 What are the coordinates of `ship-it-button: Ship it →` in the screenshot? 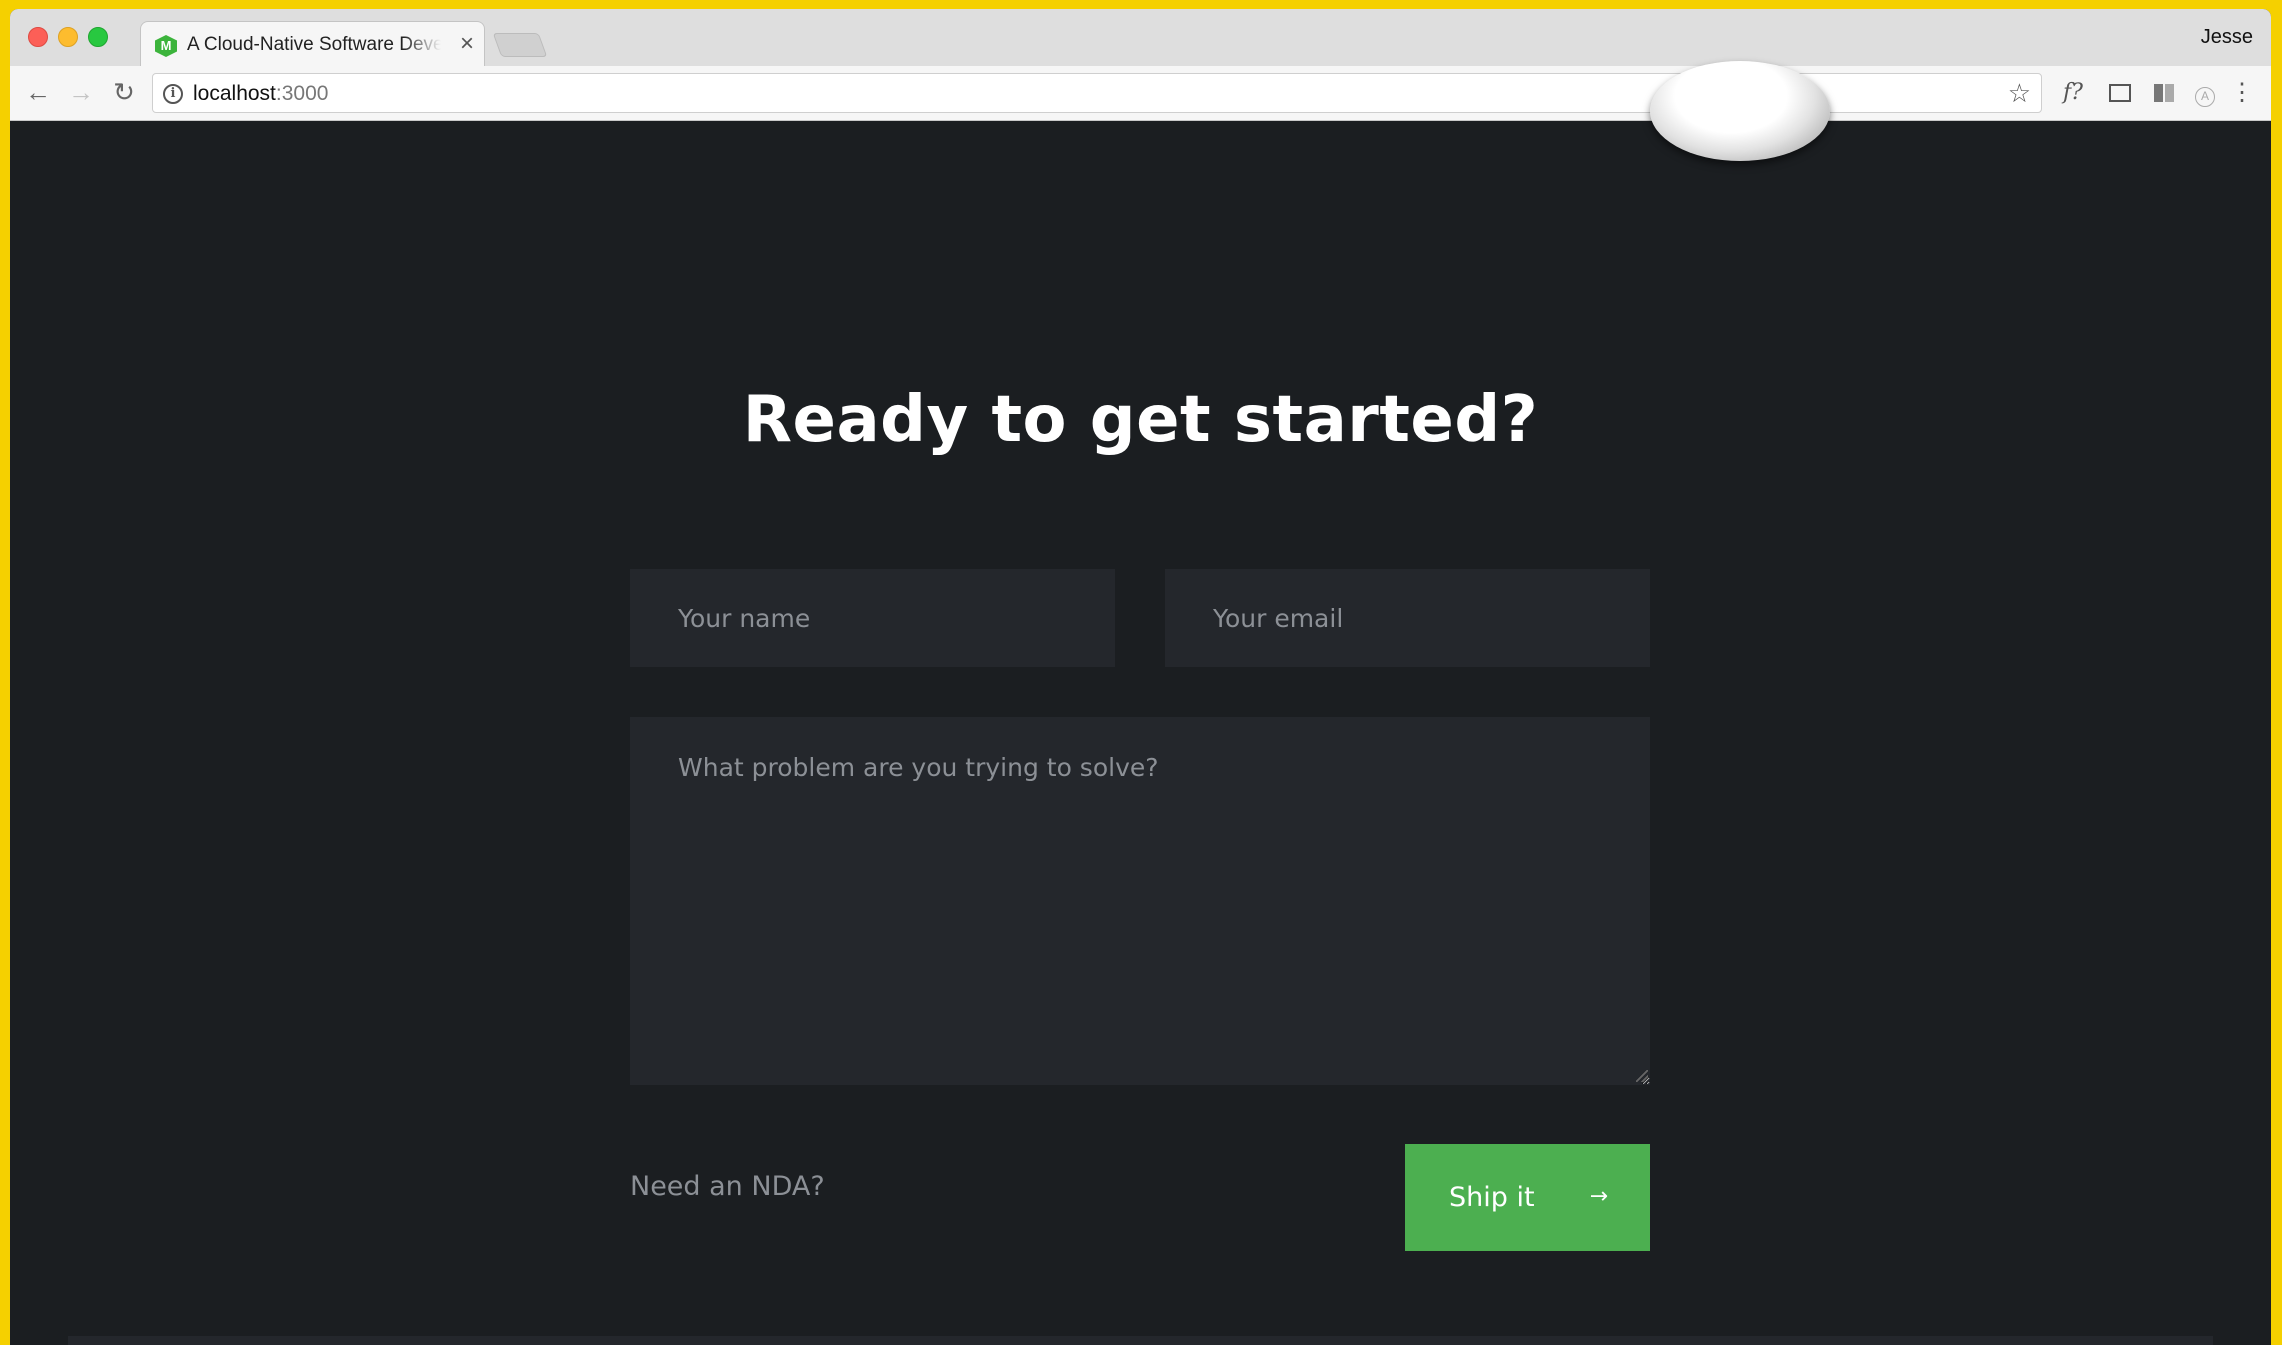 It's located at (1527, 1197).